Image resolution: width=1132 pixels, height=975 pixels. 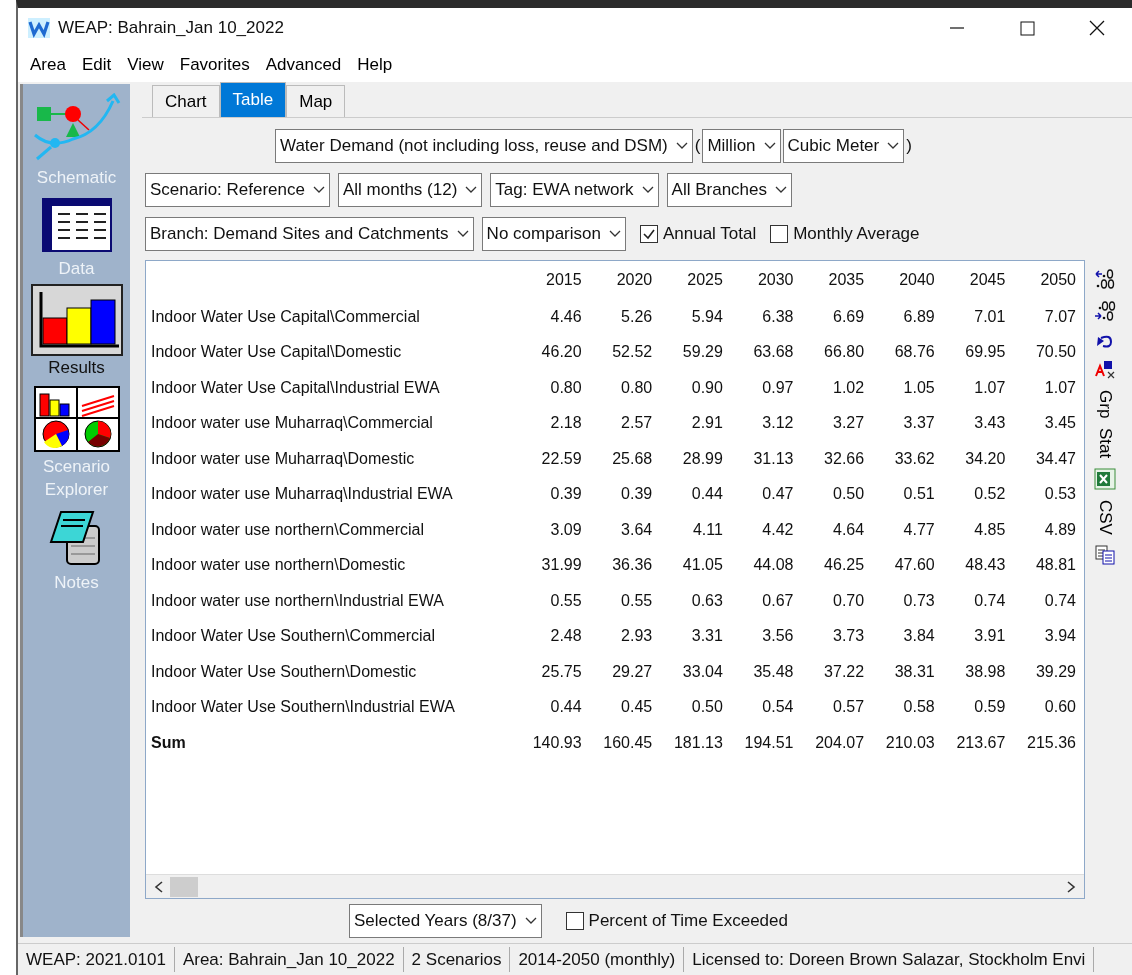 What do you see at coordinates (297, 600) in the screenshot?
I see `row-label: Indoor water use northern\Industrial EWA` at bounding box center [297, 600].